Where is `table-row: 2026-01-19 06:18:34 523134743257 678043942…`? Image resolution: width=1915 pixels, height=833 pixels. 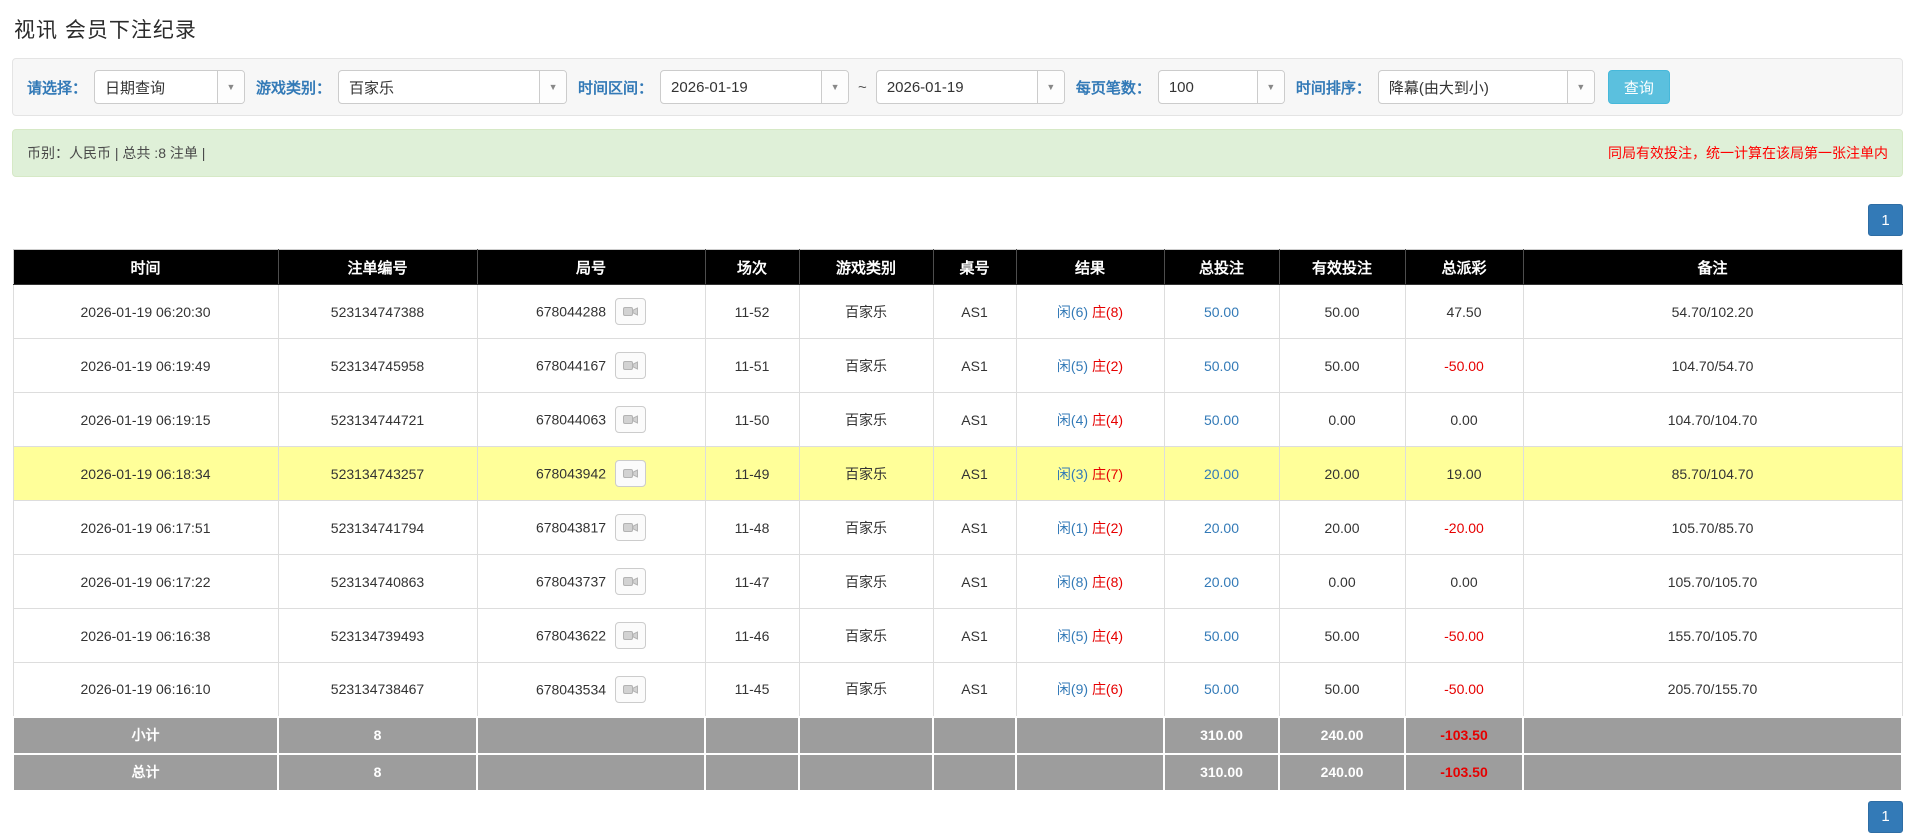
table-row: 2026-01-19 06:18:34 523134743257 678043942… is located at coordinates (957, 473).